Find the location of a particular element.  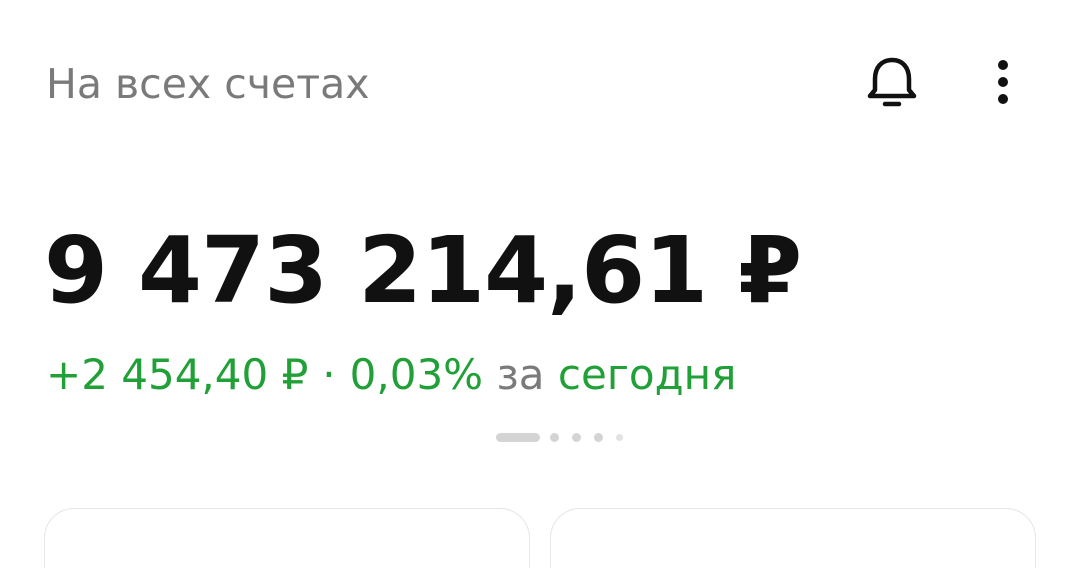

header-title: На всех счетах is located at coordinates (208, 84).